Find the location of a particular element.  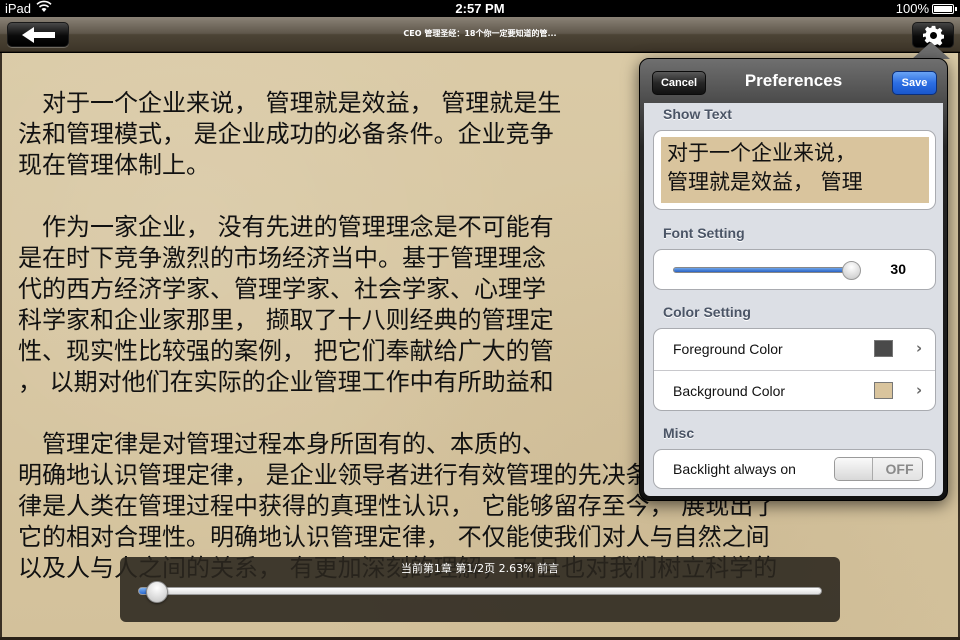

progress-thumb is located at coordinates (156, 592).